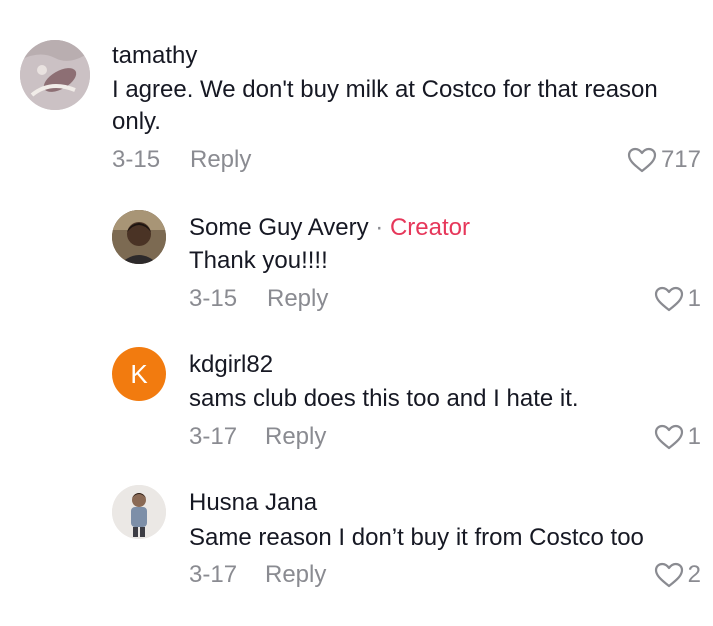 The image size is (713, 626). I want to click on user-avatar: K, so click(139, 374).